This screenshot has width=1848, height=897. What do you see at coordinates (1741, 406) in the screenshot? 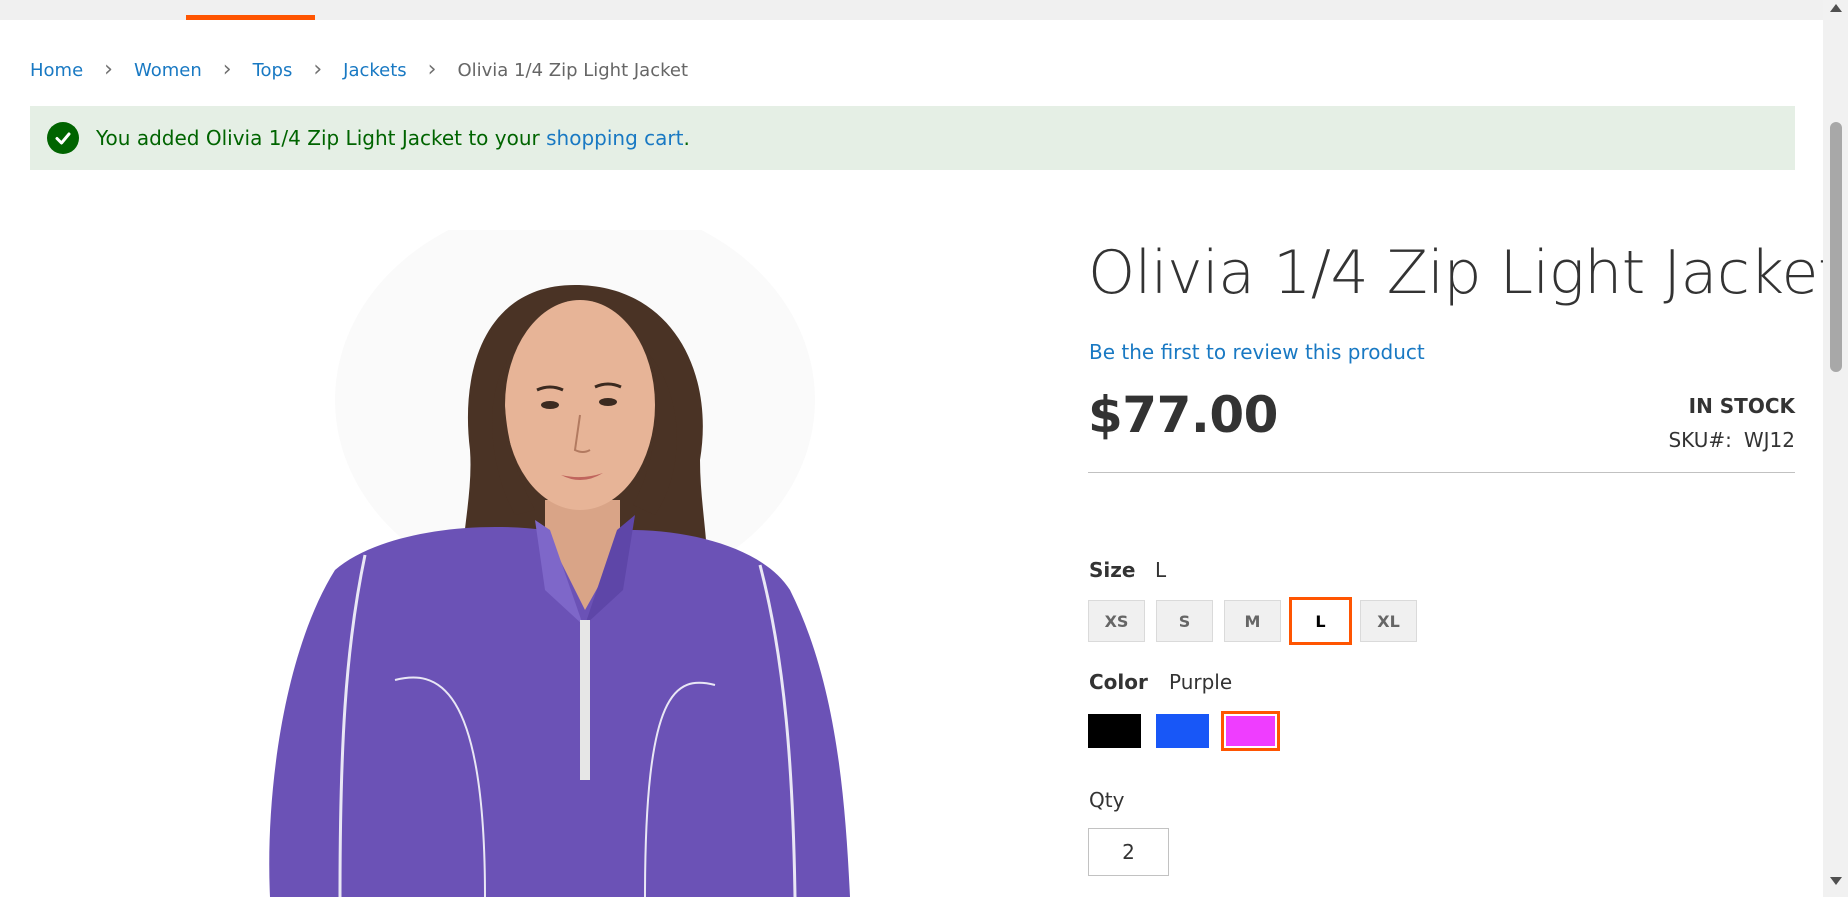
I see `stock-status: IN STOCK` at bounding box center [1741, 406].